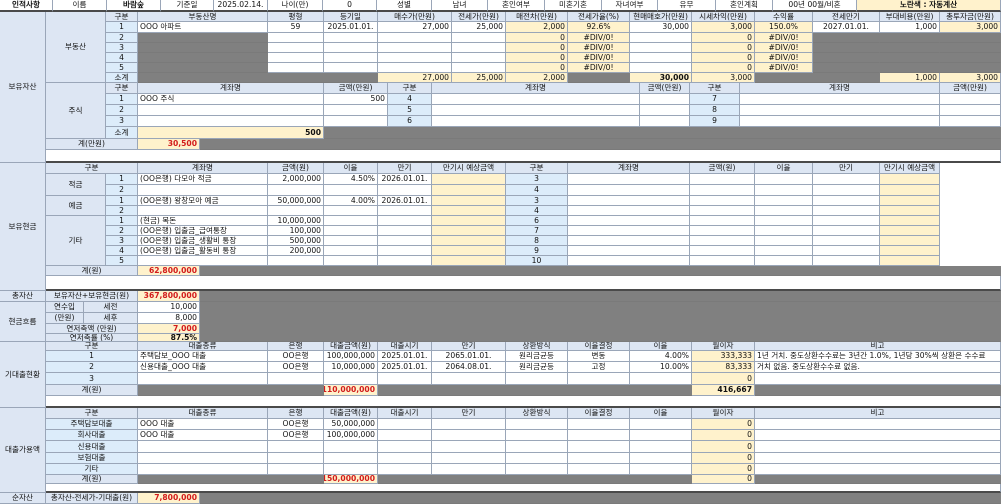  What do you see at coordinates (537, 78) in the screenshot?
I see `re-total-gap: 2,000` at bounding box center [537, 78].